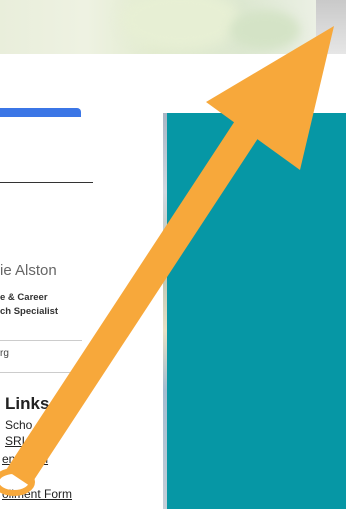  What do you see at coordinates (37, 494) in the screenshot?
I see `link-item: ollment Form` at bounding box center [37, 494].